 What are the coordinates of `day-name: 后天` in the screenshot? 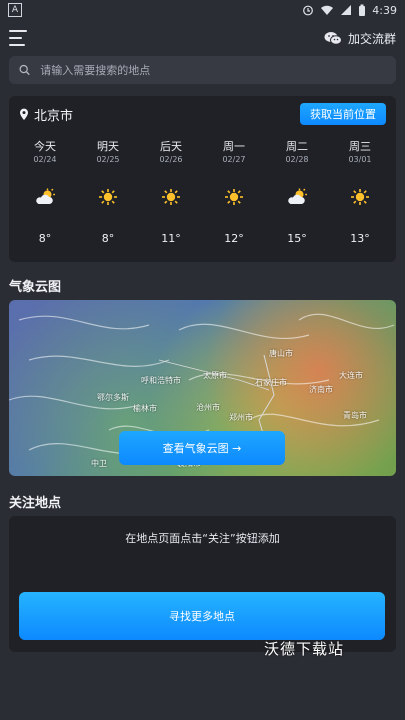 It's located at (171, 146).